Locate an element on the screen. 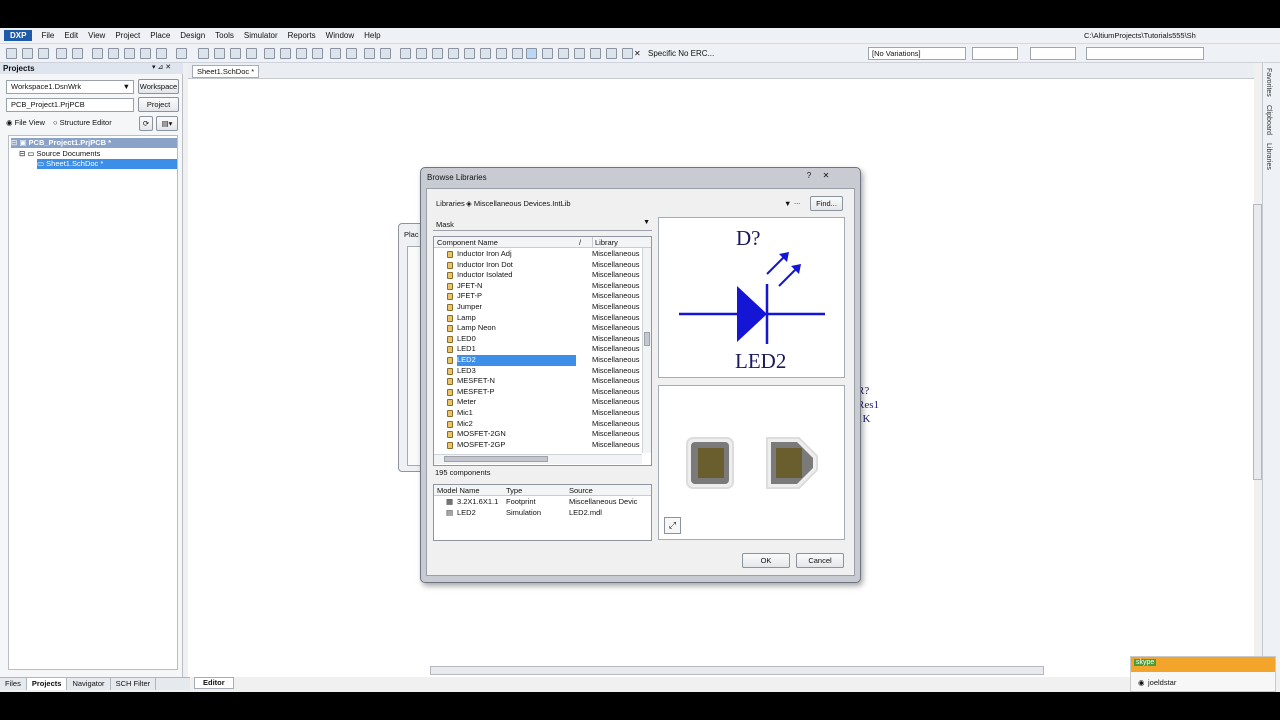 The image size is (1280, 720). deselect-icon is located at coordinates (317, 53).